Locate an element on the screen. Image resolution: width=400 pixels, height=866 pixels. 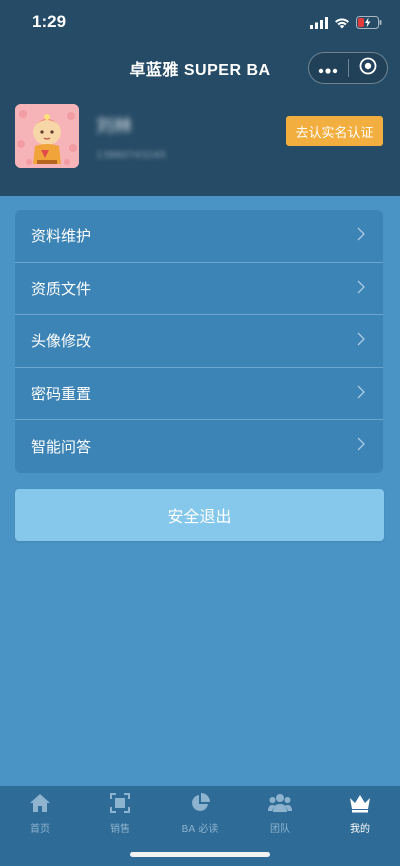
real-name-verify-button: 去认实名认证 is located at coordinates (334, 131).